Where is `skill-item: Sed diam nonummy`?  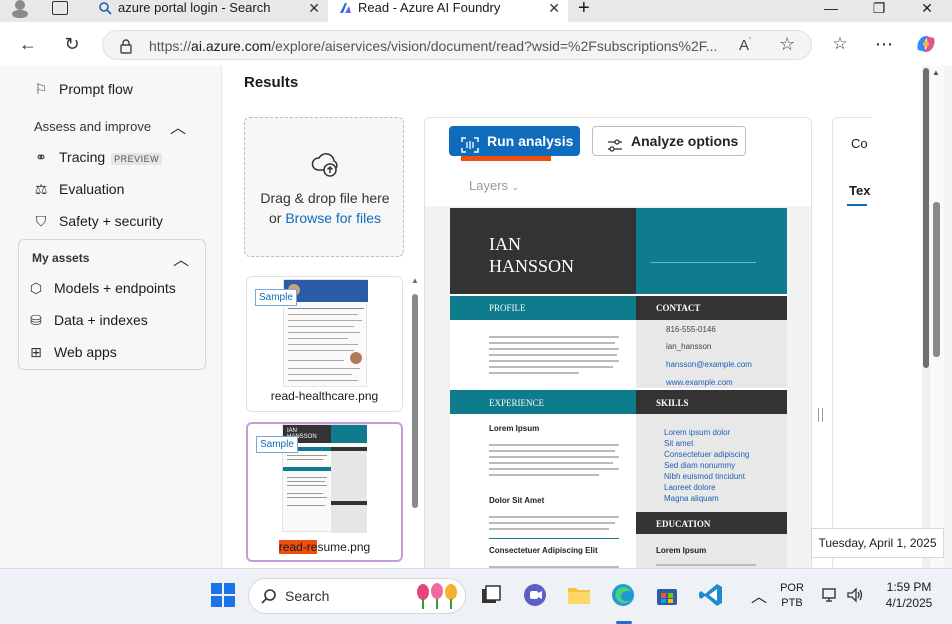
skill-item: Sed diam nonummy is located at coordinates (700, 465).